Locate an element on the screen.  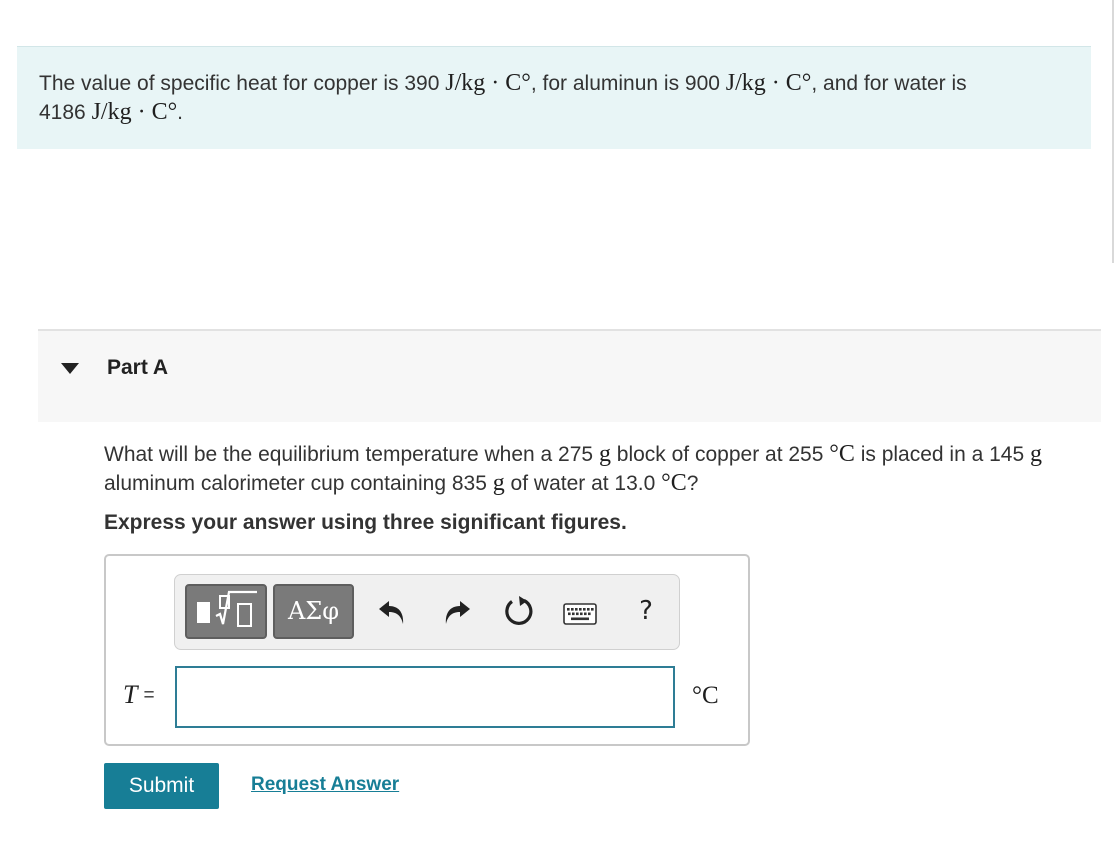
symbols-button: ΑΣφ is located at coordinates (313, 611).